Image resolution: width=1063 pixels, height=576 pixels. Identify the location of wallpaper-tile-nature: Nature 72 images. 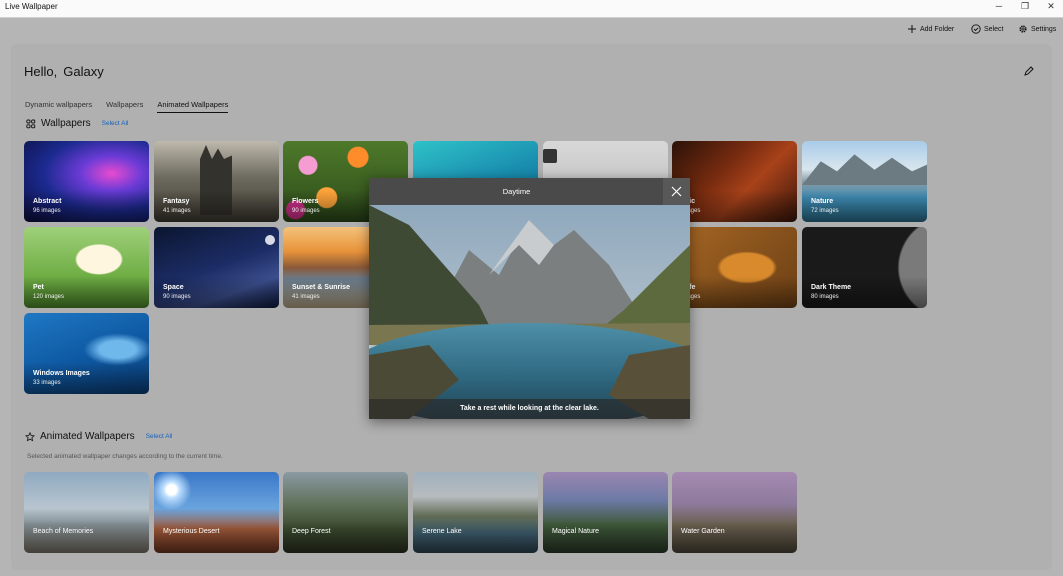
(864, 181).